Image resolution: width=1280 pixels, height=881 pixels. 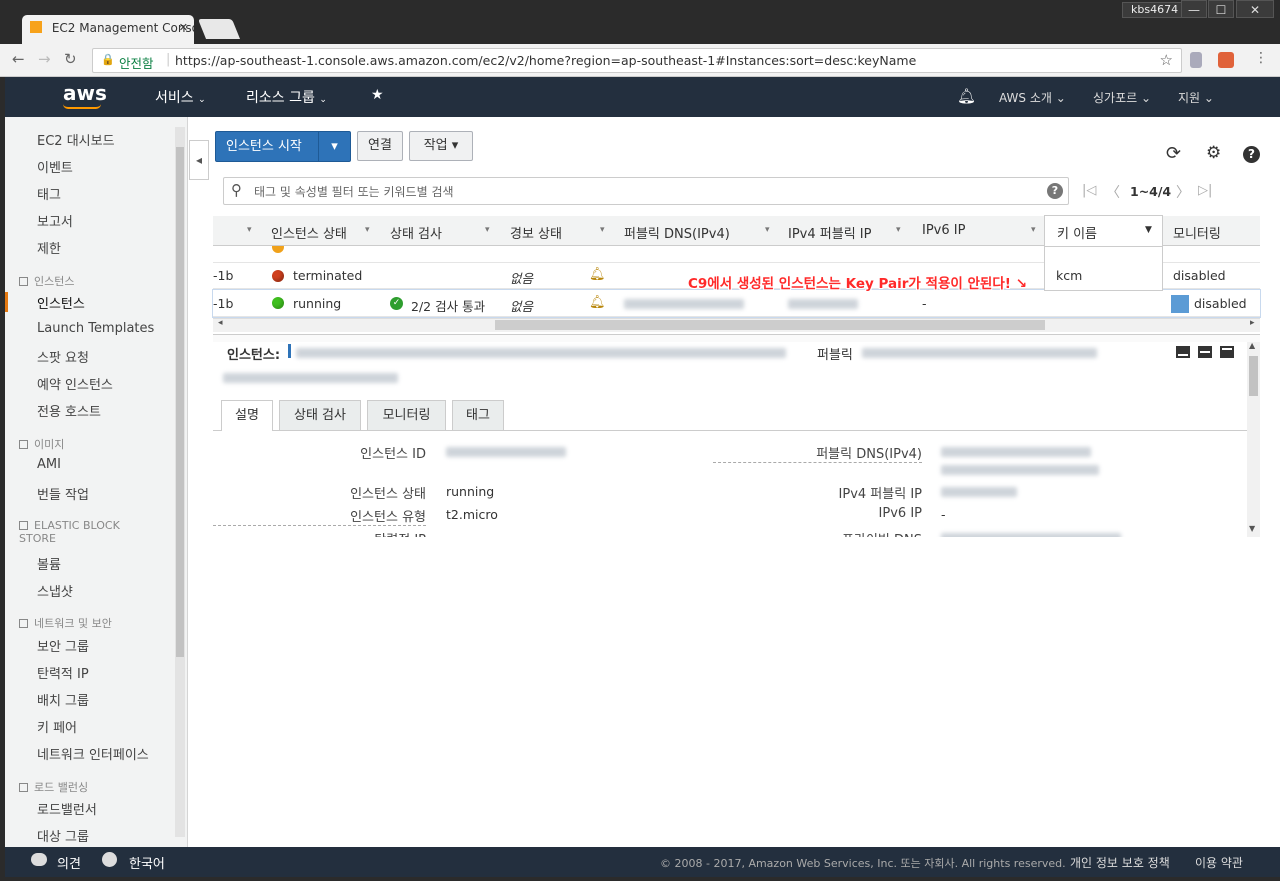 I want to click on bookmark-star-icon: ☆, so click(x=1166, y=60).